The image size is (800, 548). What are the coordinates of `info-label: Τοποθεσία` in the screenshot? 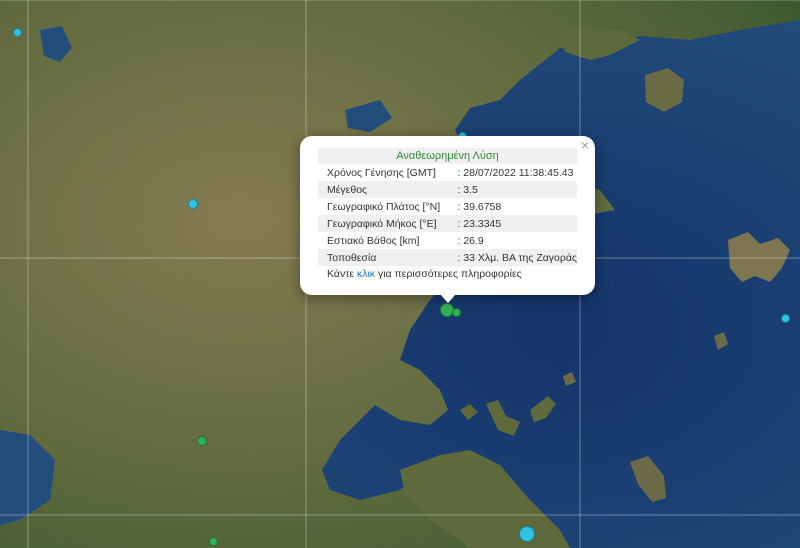 It's located at (388, 257).